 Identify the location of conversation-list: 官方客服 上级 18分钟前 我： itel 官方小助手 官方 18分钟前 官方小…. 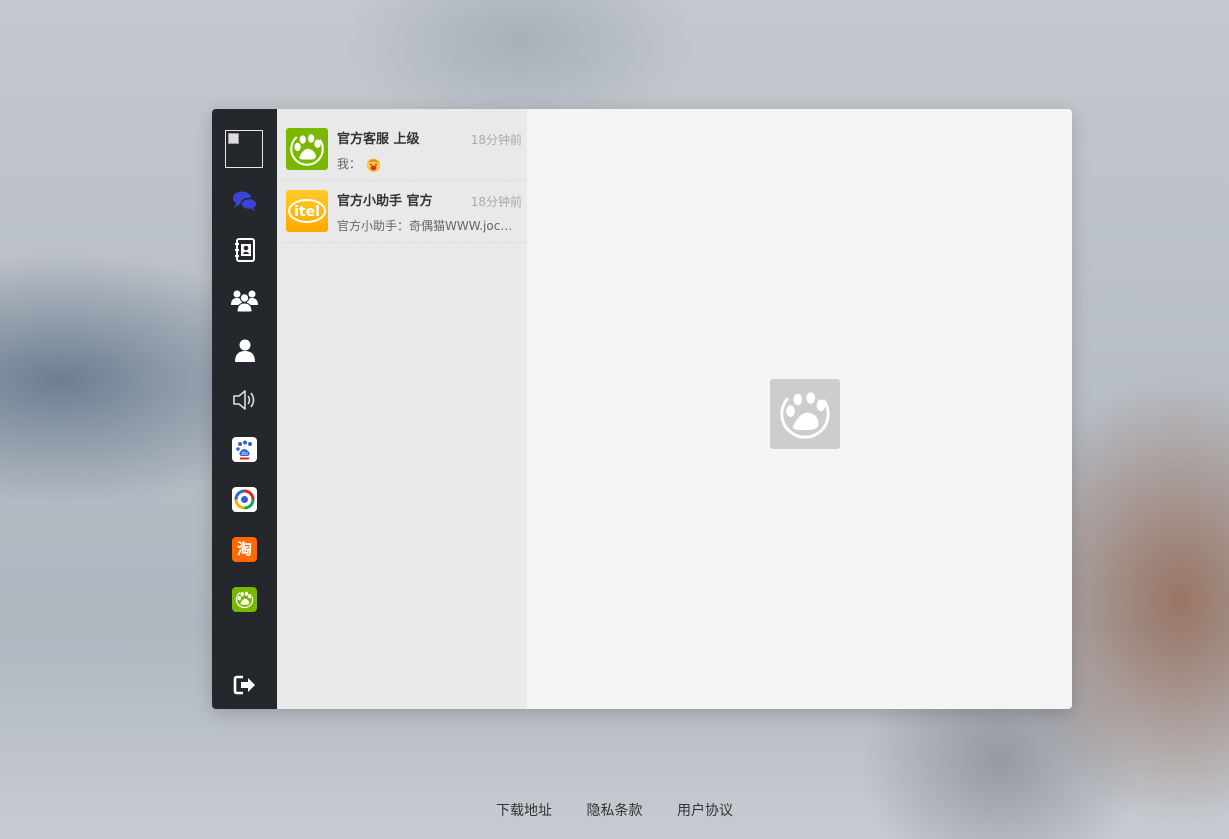
(402, 409).